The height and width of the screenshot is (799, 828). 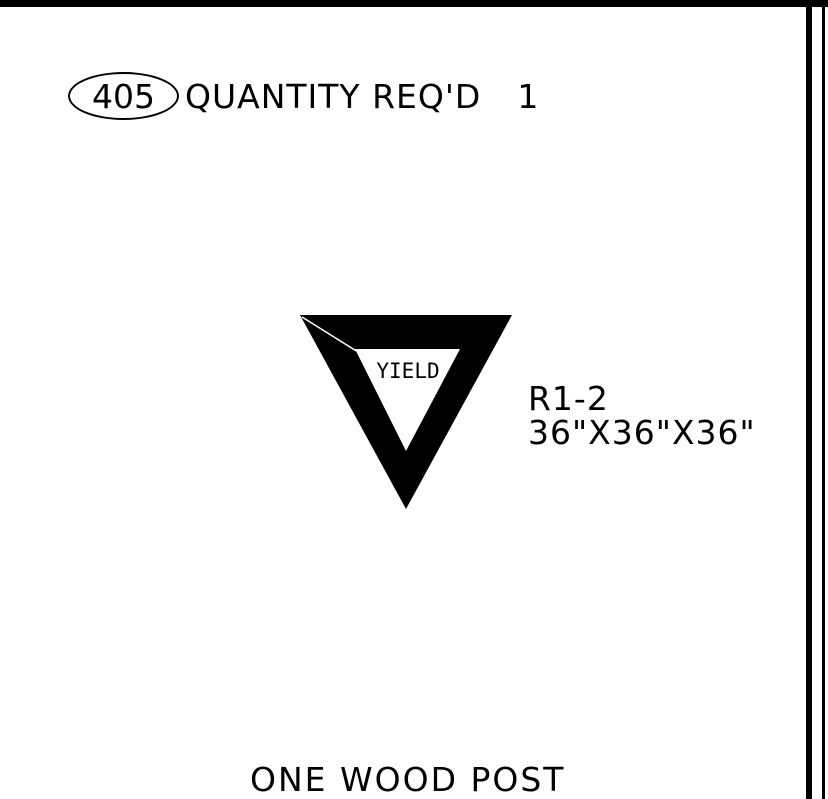 I want to click on drawing-frame-right-border, so click(x=809, y=399).